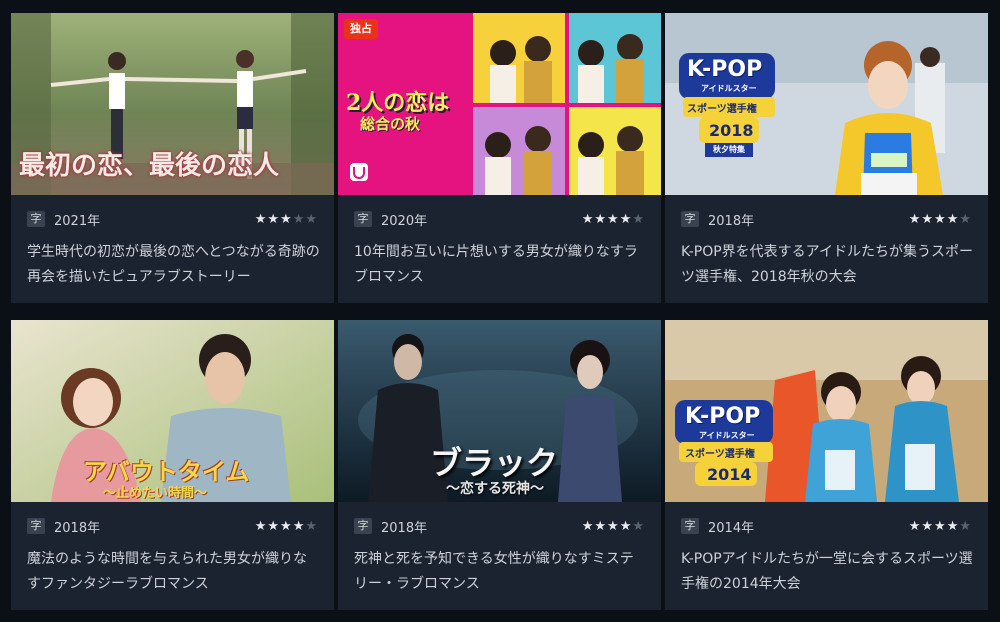 Image resolution: width=1000 pixels, height=622 pixels. Describe the element at coordinates (826, 104) in the screenshot. I see `thumbnail: アイドルスター K-POP スポーツ選手権 2018 秋夕特集` at that location.